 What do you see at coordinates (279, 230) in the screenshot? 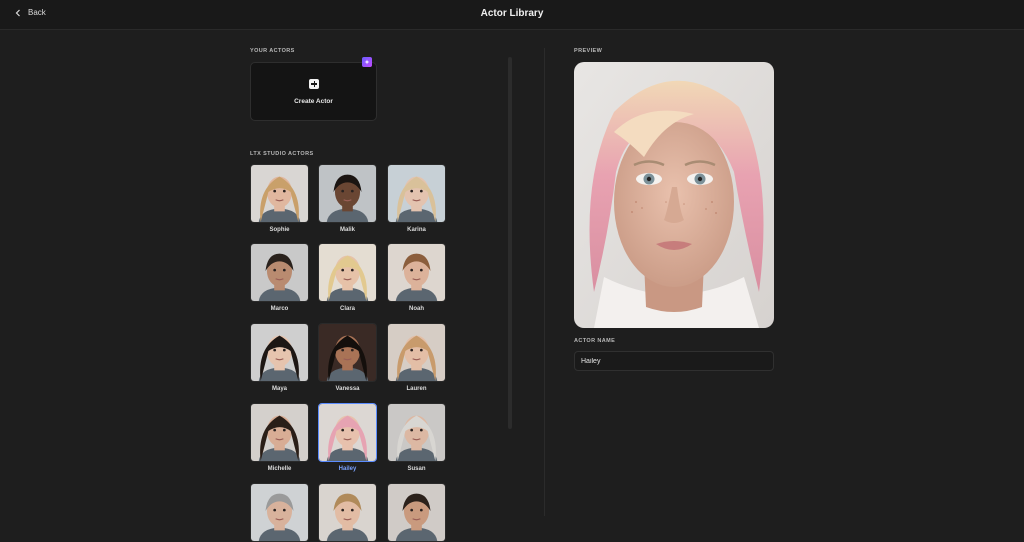
I see `actor-name: Sophie` at bounding box center [279, 230].